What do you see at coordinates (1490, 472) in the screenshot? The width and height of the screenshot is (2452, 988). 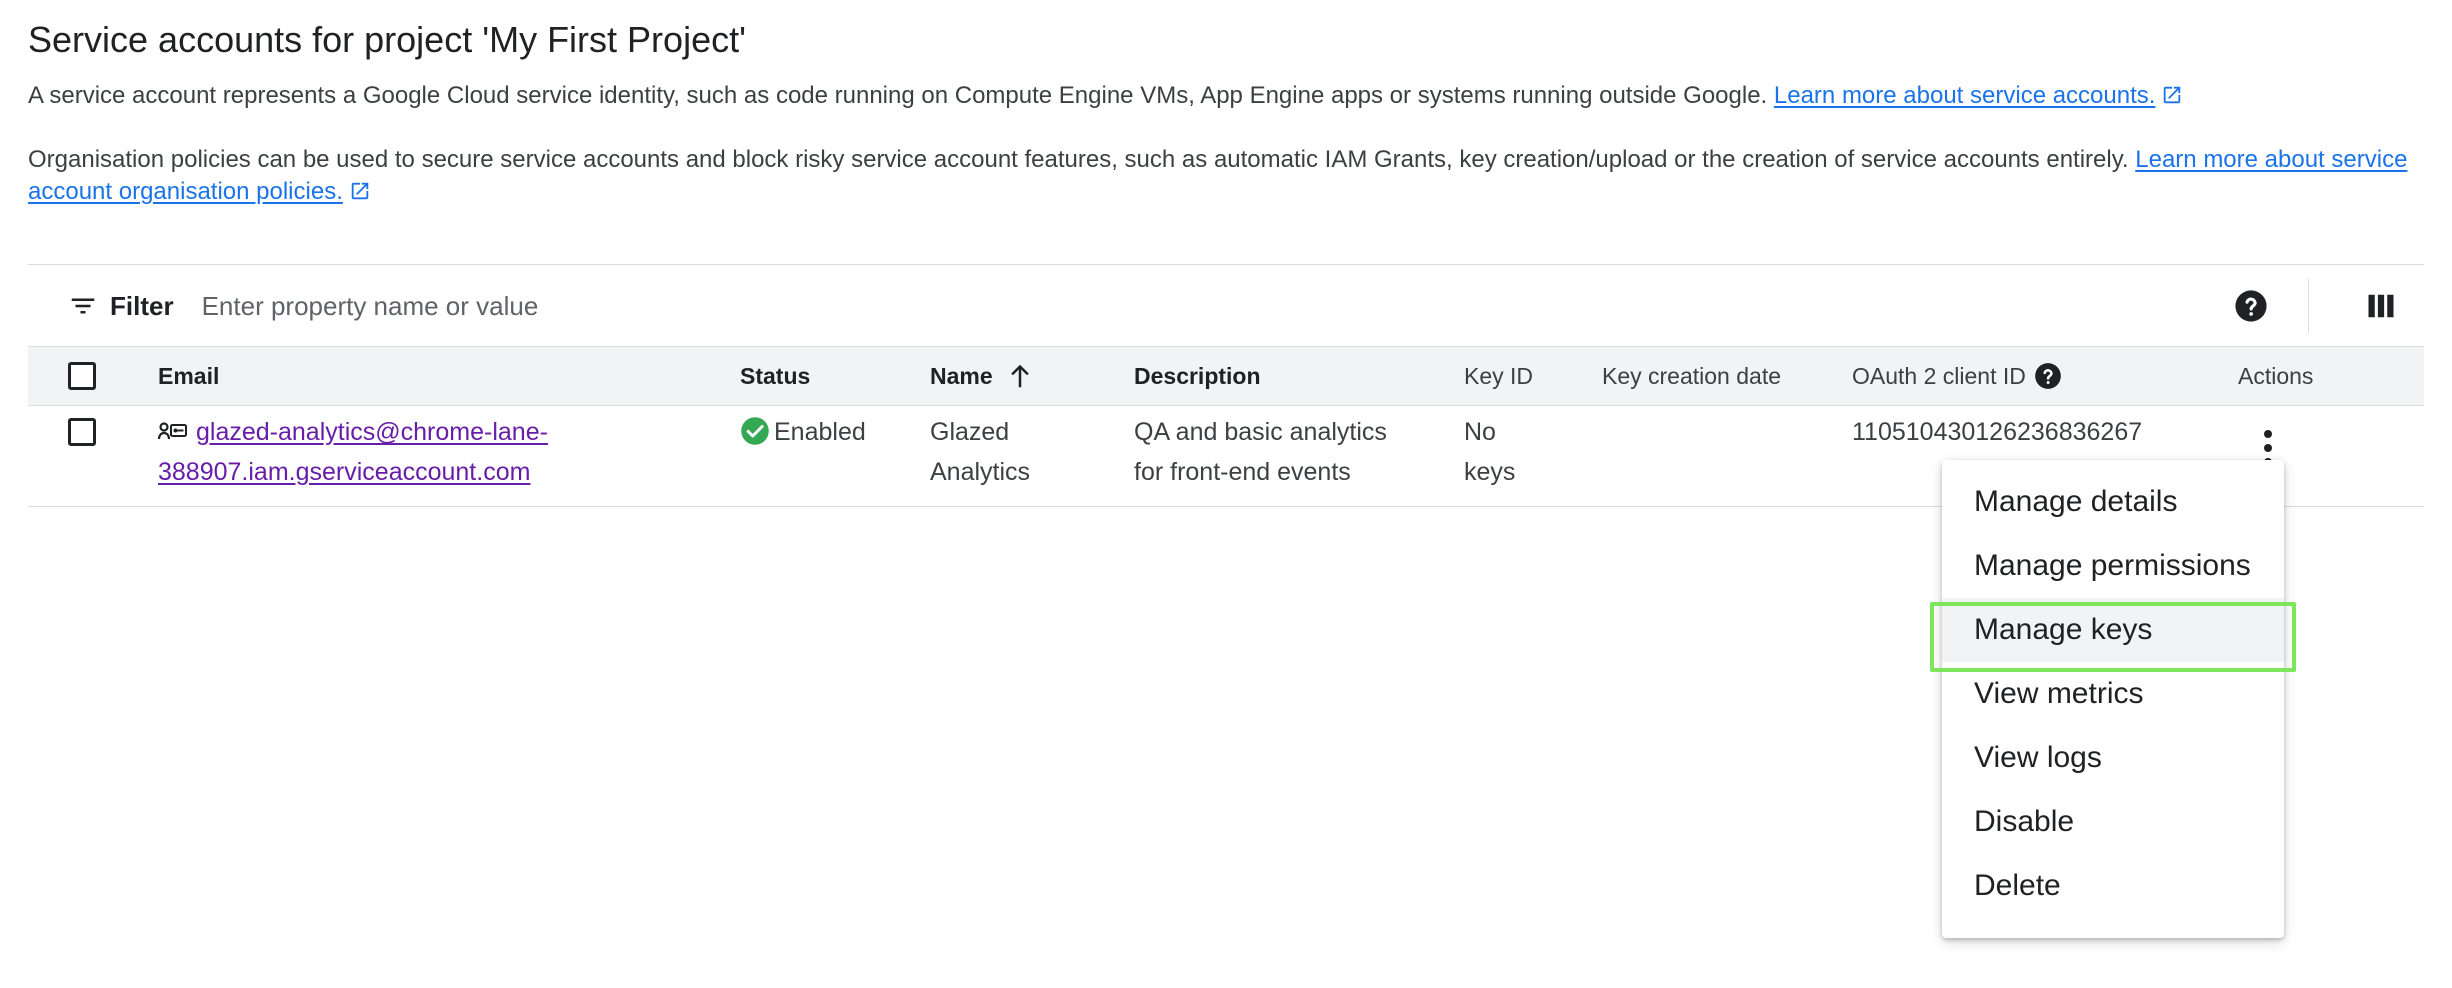 I see `key-id-line-2: keys` at bounding box center [1490, 472].